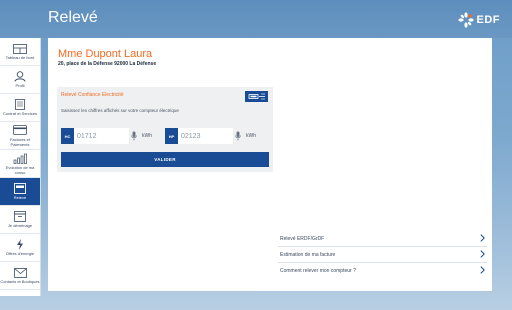 The height and width of the screenshot is (310, 512). Describe the element at coordinates (256, 96) in the screenshot. I see `meter-badge-icon` at that location.